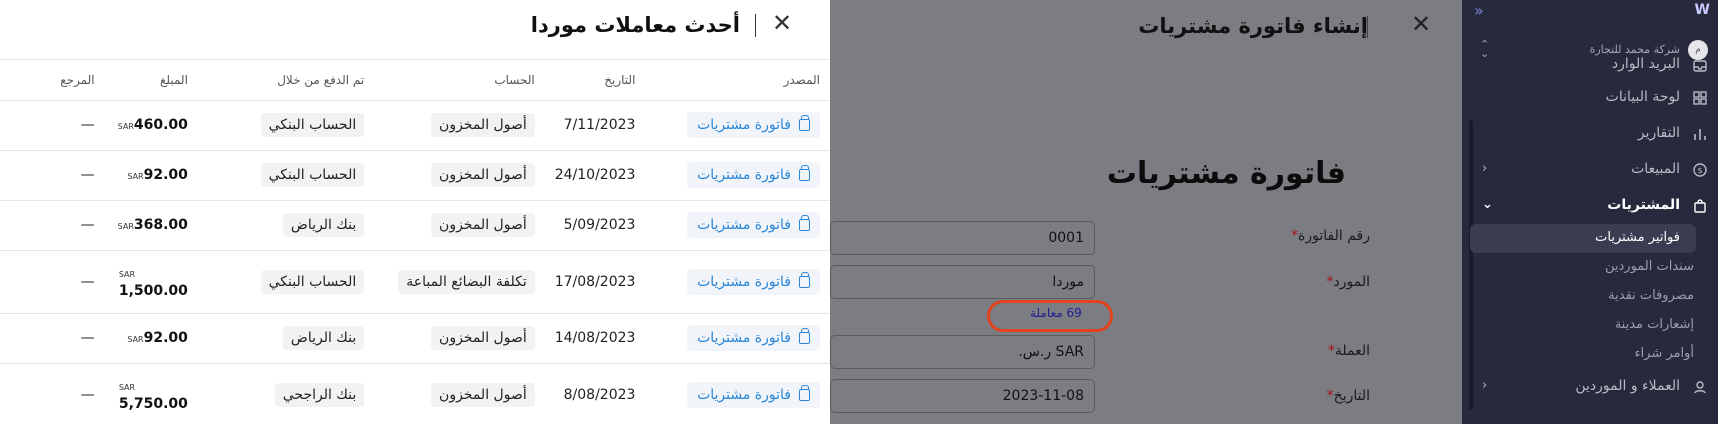 Image resolution: width=1718 pixels, height=424 pixels. I want to click on transactions-count-link: 69 معاملة, so click(1056, 313).